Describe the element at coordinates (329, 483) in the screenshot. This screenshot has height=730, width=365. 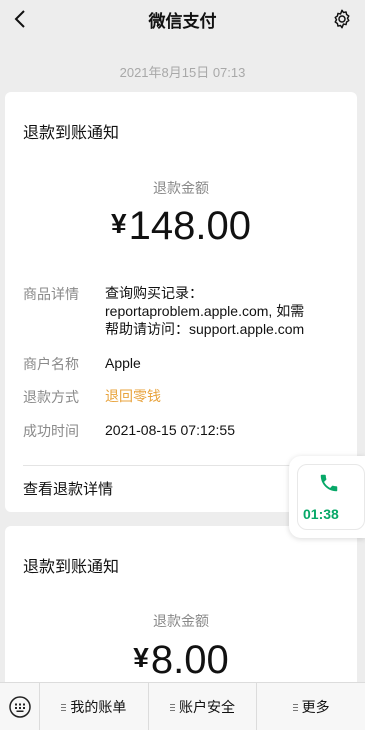
I see `phone-icon` at that location.